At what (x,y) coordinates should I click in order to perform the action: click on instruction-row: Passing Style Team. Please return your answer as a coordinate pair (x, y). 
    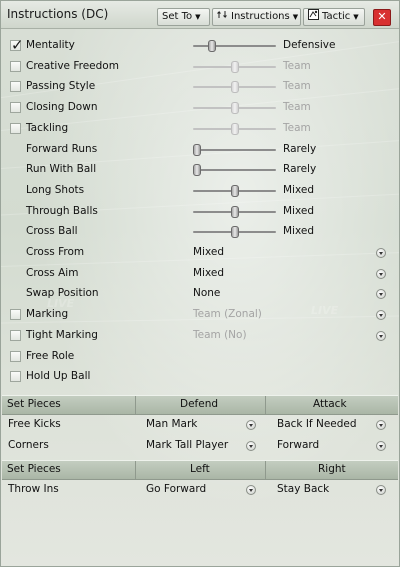
    Looking at the image, I should click on (200, 87).